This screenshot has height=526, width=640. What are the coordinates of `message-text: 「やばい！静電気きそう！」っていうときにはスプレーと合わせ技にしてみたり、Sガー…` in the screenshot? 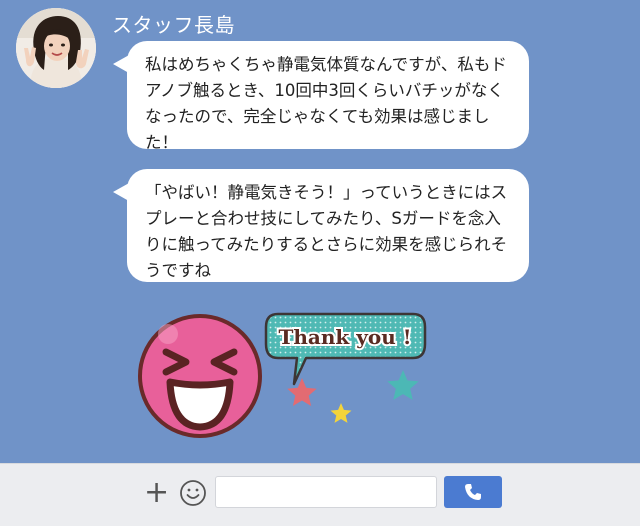 It's located at (326, 231).